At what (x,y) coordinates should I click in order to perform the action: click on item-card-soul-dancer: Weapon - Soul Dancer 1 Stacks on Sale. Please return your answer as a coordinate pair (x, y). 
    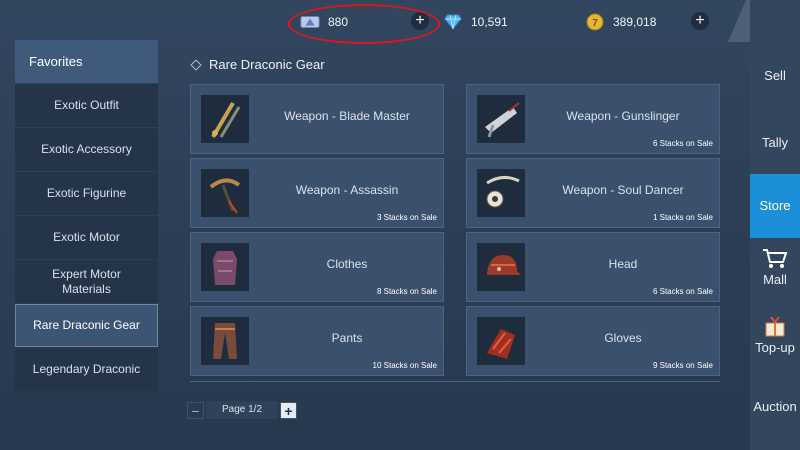
    Looking at the image, I should click on (593, 193).